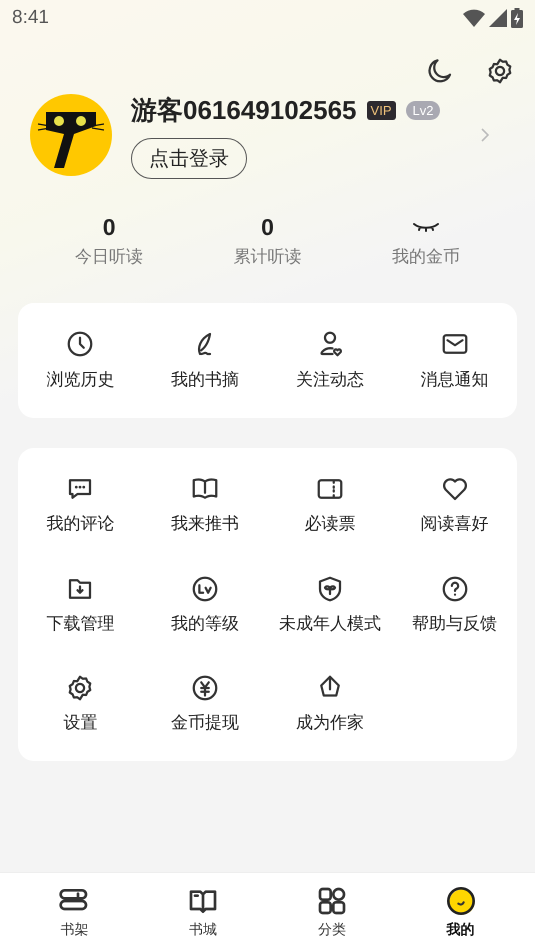 Image resolution: width=535 pixels, height=951 pixels. I want to click on service-item: 我的等级, so click(205, 605).